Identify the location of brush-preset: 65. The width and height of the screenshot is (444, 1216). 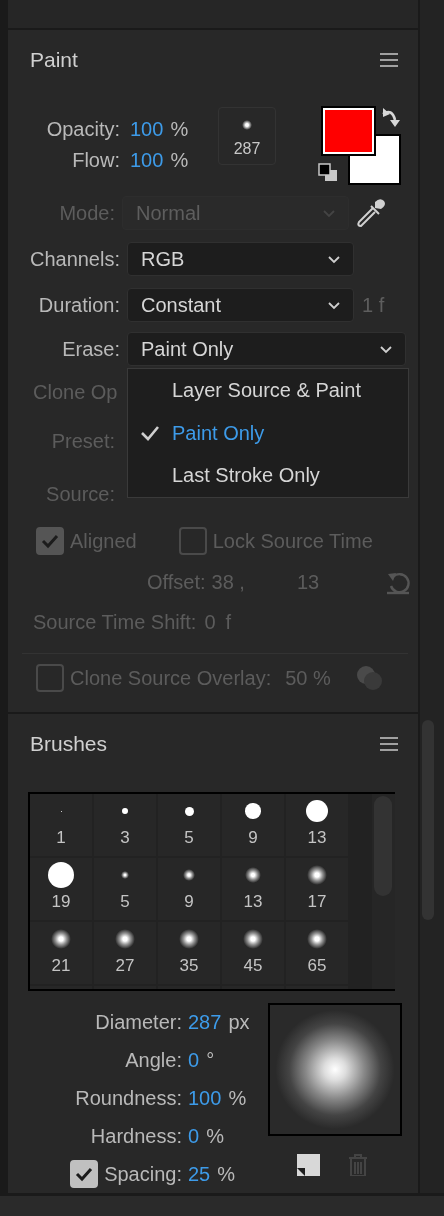
(318, 954).